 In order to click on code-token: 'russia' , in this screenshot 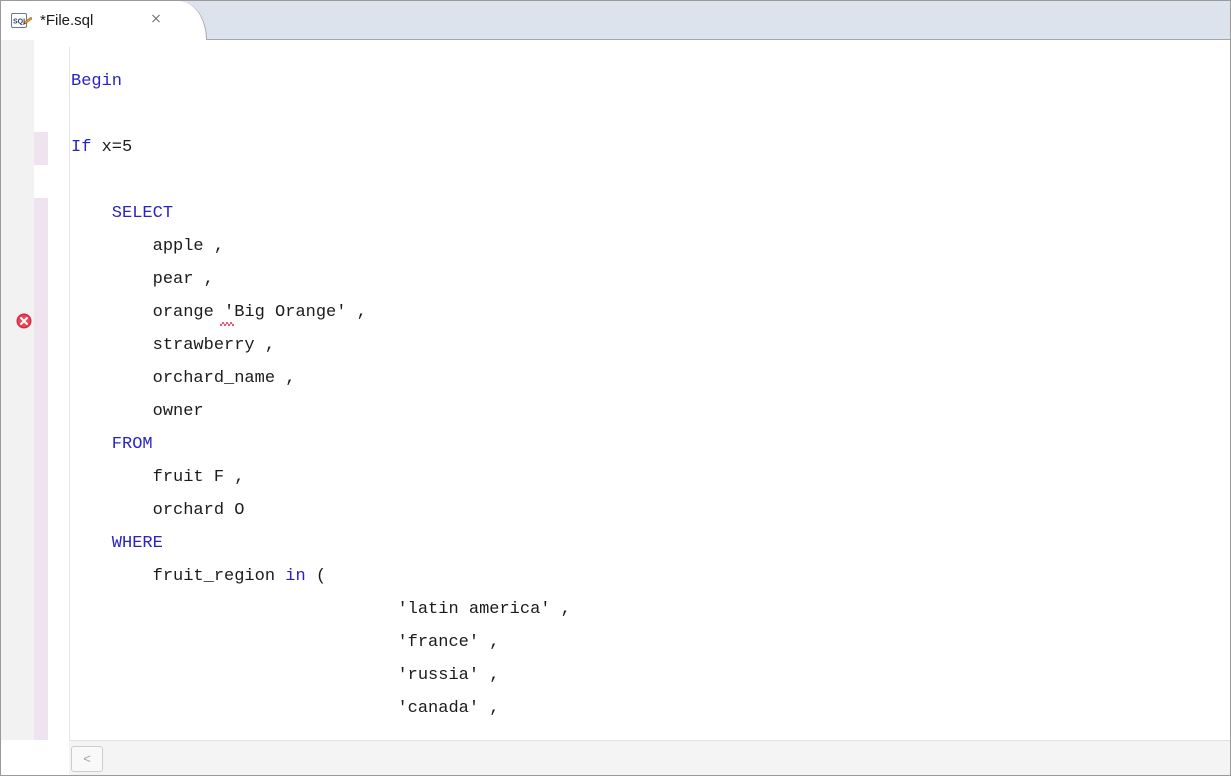, I will do `click(285, 675)`.